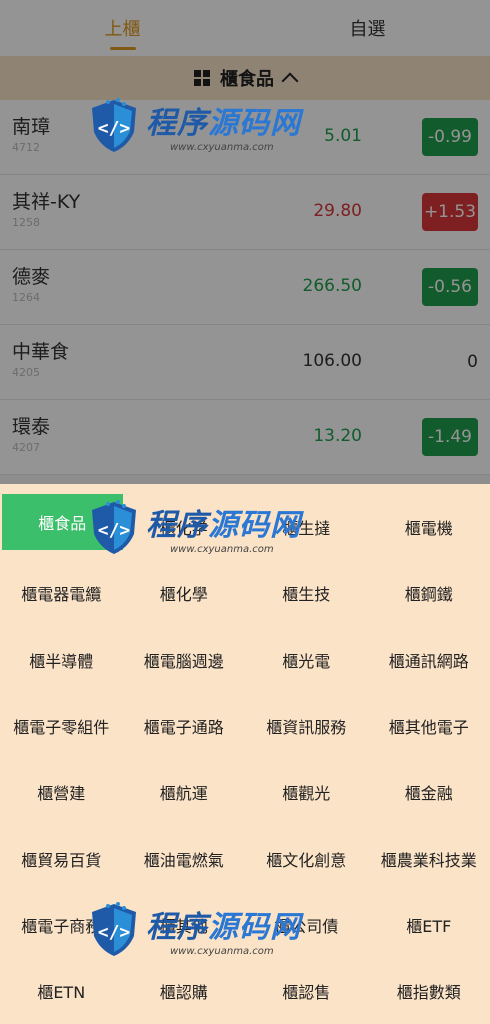  Describe the element at coordinates (306, 792) in the screenshot. I see `category-item: 櫃觀光` at that location.